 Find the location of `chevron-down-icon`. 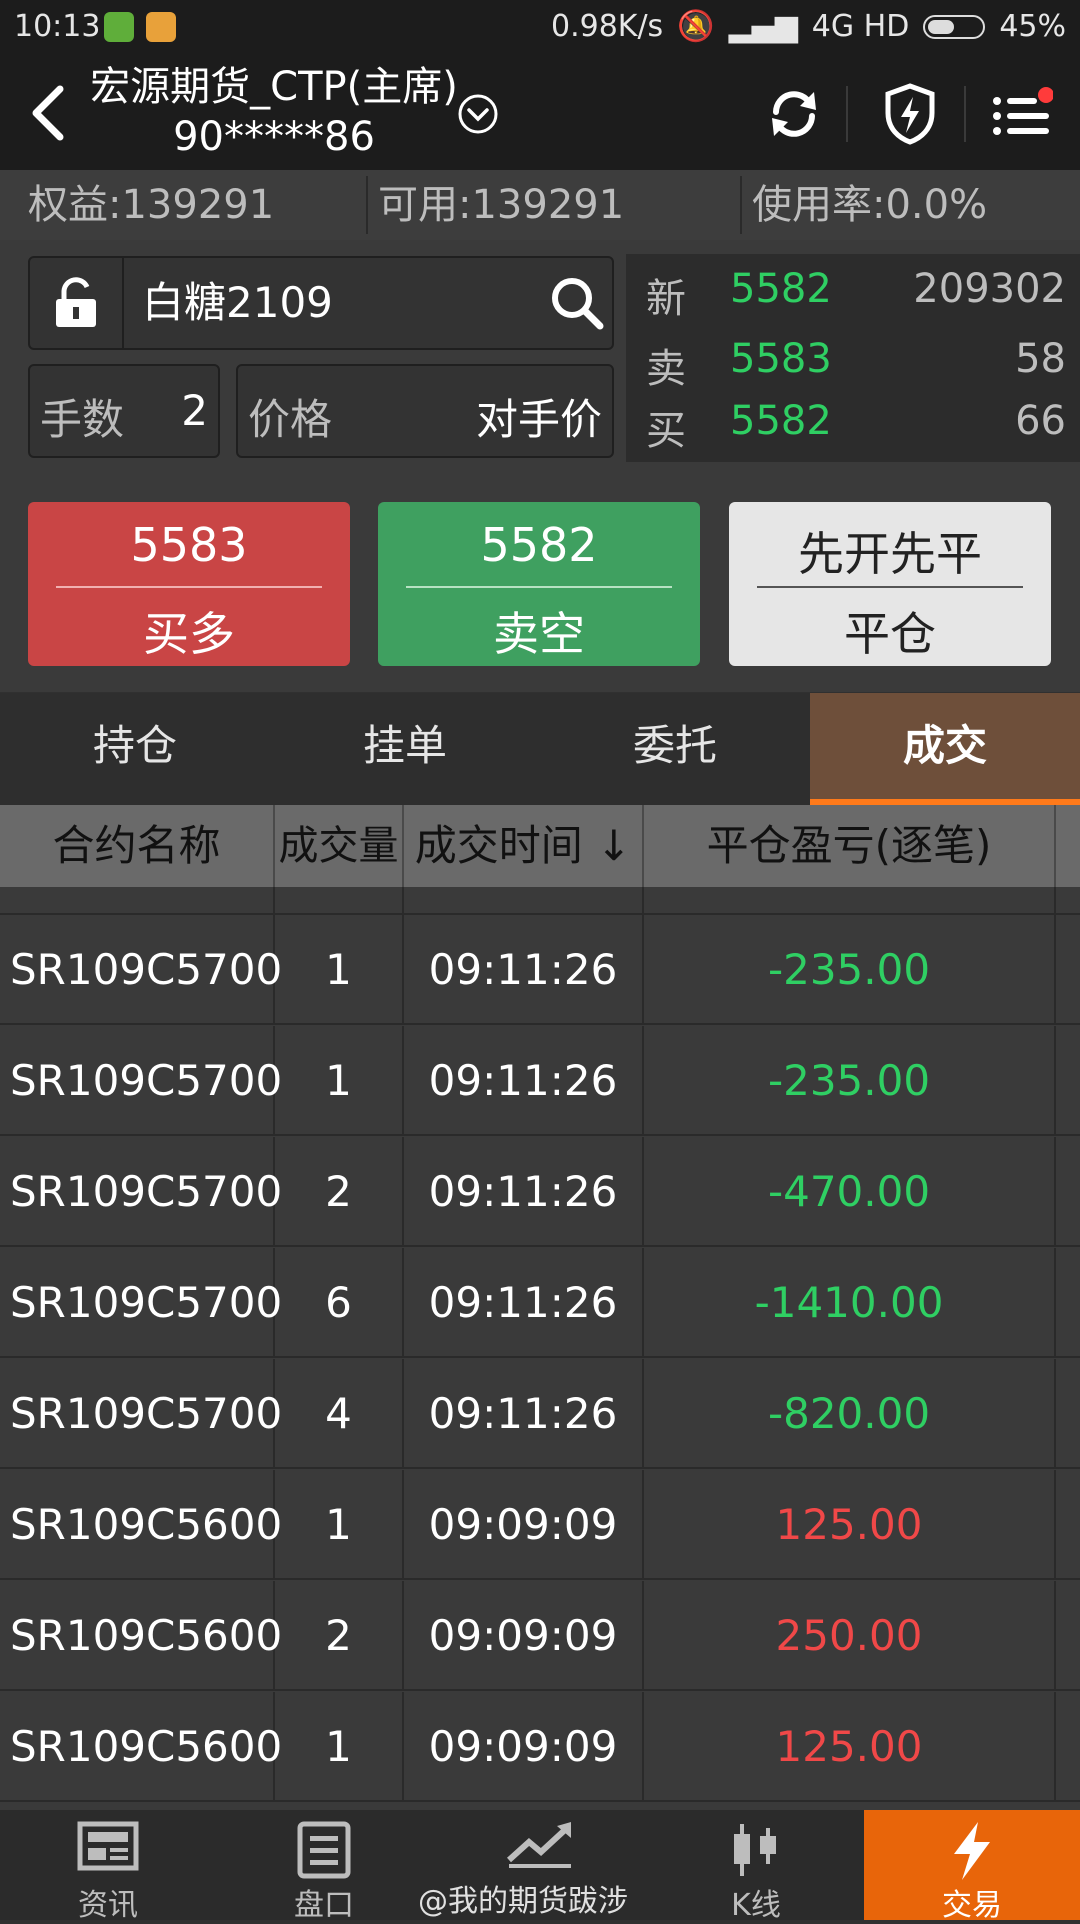

chevron-down-icon is located at coordinates (478, 114).